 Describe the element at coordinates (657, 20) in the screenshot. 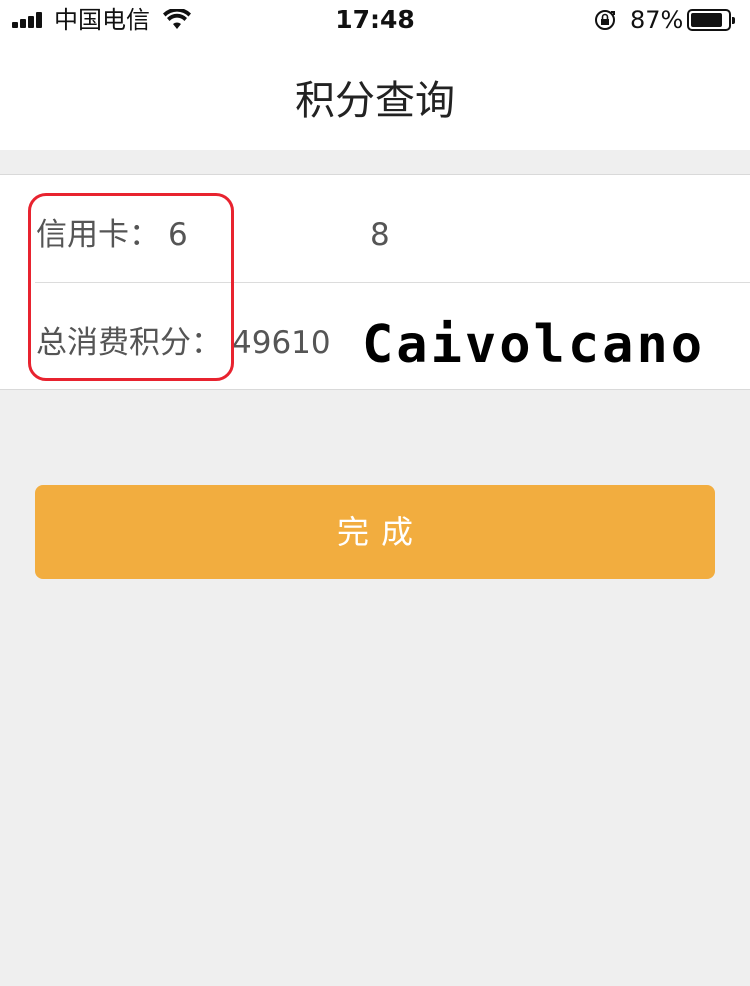

I see `battery-percent: 87%` at that location.